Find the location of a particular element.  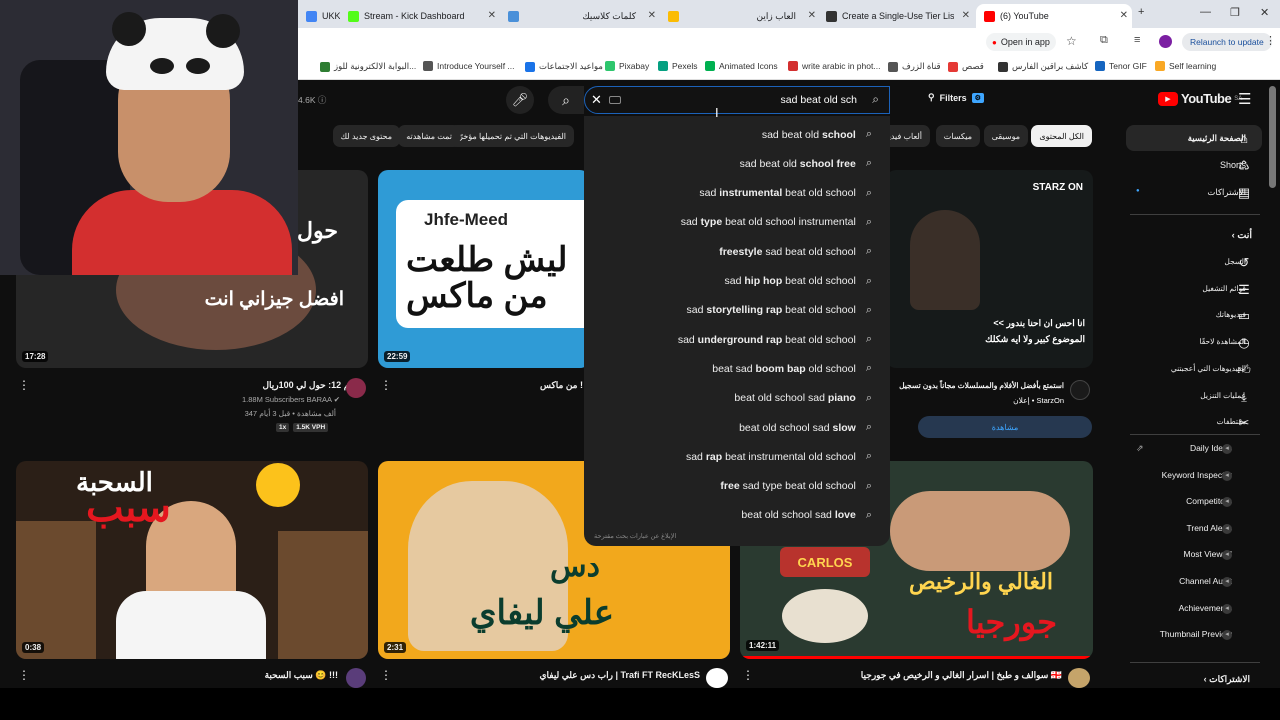

video-title: راب دس علي ليفاي | Trafi FT RecKLesS is located at coordinates (619, 675).